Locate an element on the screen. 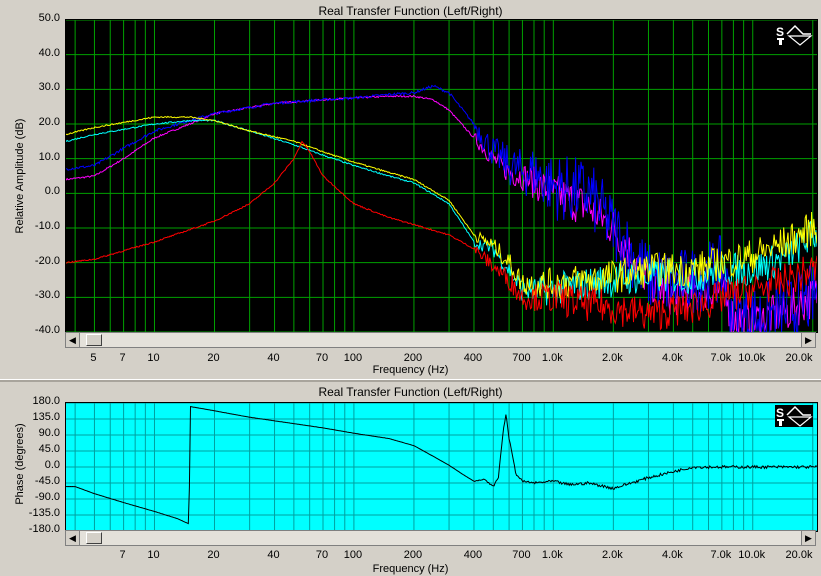 This screenshot has width=821, height=576. chart-options-icon: S is located at coordinates (794, 35).